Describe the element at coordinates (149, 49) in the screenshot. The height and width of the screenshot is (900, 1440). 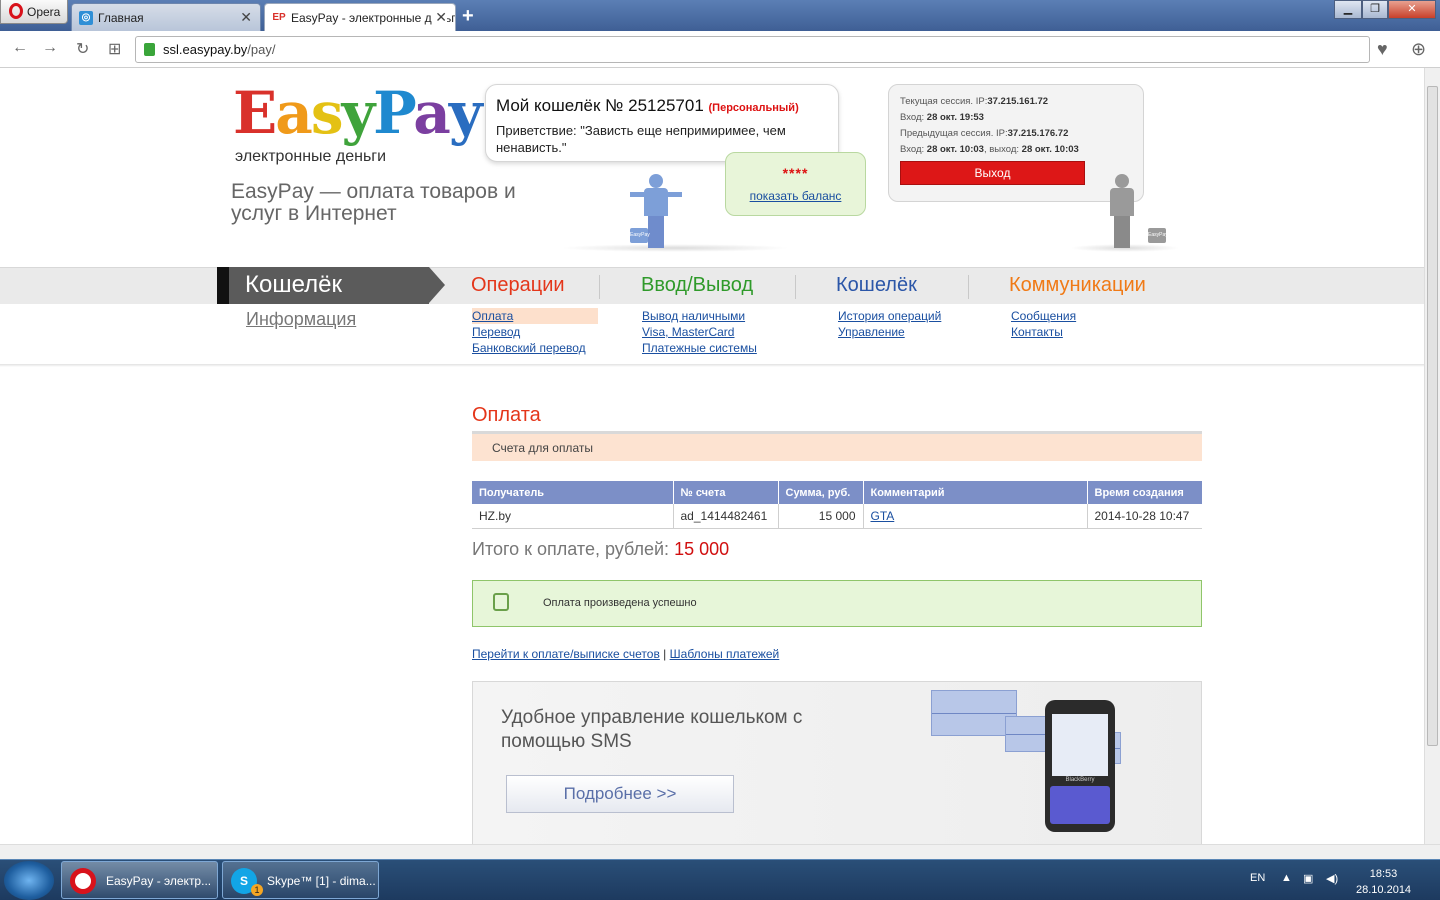
I see `lock-icon` at that location.